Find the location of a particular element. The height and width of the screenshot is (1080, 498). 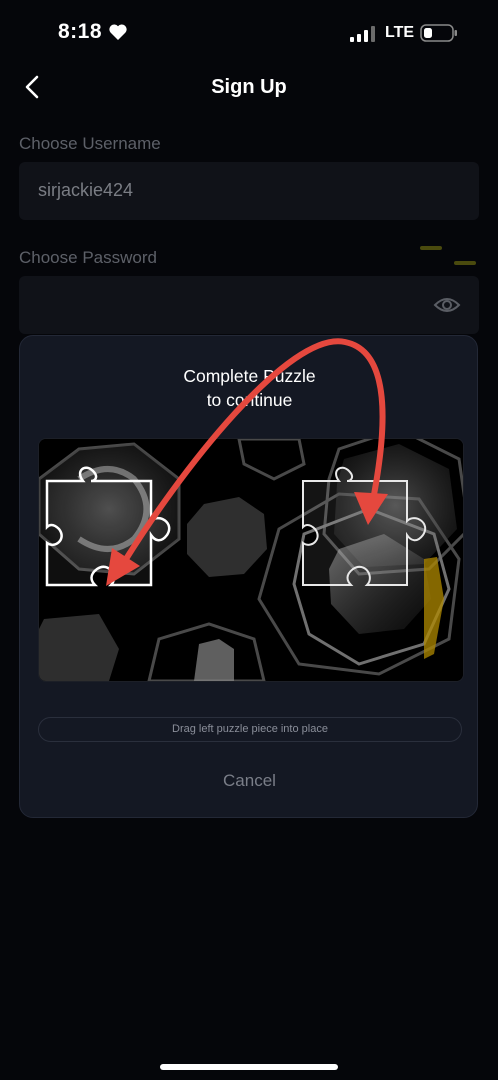

status-time: 8:18 is located at coordinates (80, 31).